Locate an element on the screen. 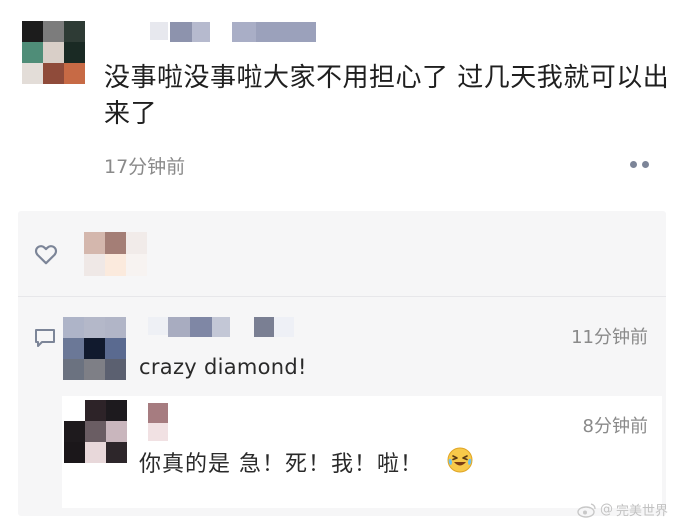 The height and width of the screenshot is (527, 690). watermark-text: 完美世界 is located at coordinates (642, 511).